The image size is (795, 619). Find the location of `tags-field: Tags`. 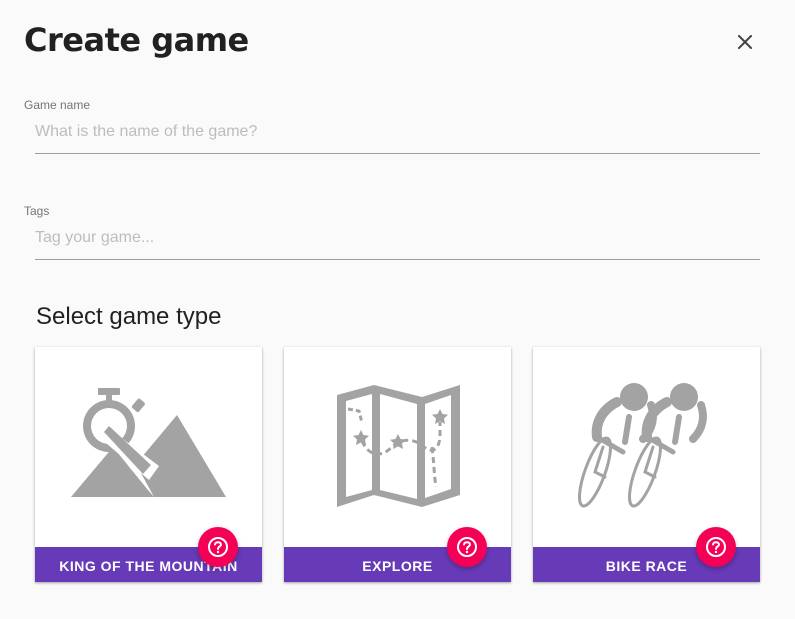

tags-field: Tags is located at coordinates (392, 232).